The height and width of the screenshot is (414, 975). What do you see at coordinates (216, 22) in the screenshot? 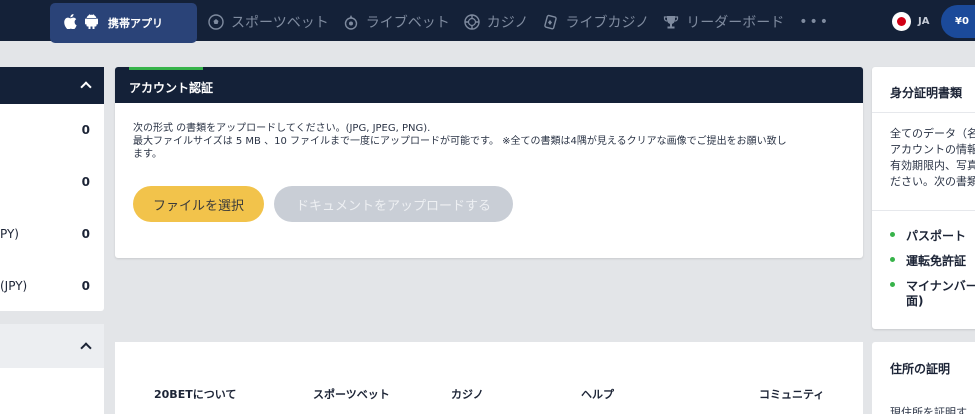
I see `soccer-ball-icon` at bounding box center [216, 22].